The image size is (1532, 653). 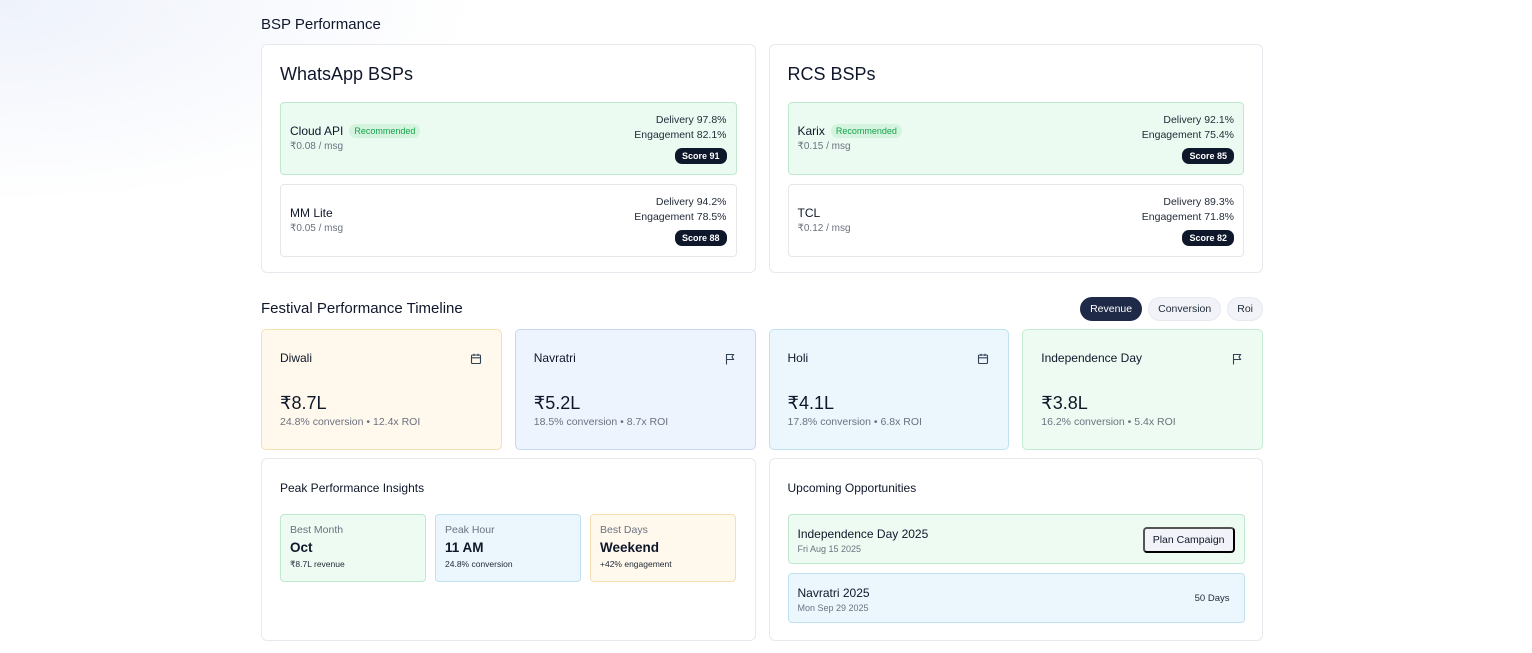 What do you see at coordinates (321, 24) in the screenshot?
I see `bsp-performance-title: BSP Performance` at bounding box center [321, 24].